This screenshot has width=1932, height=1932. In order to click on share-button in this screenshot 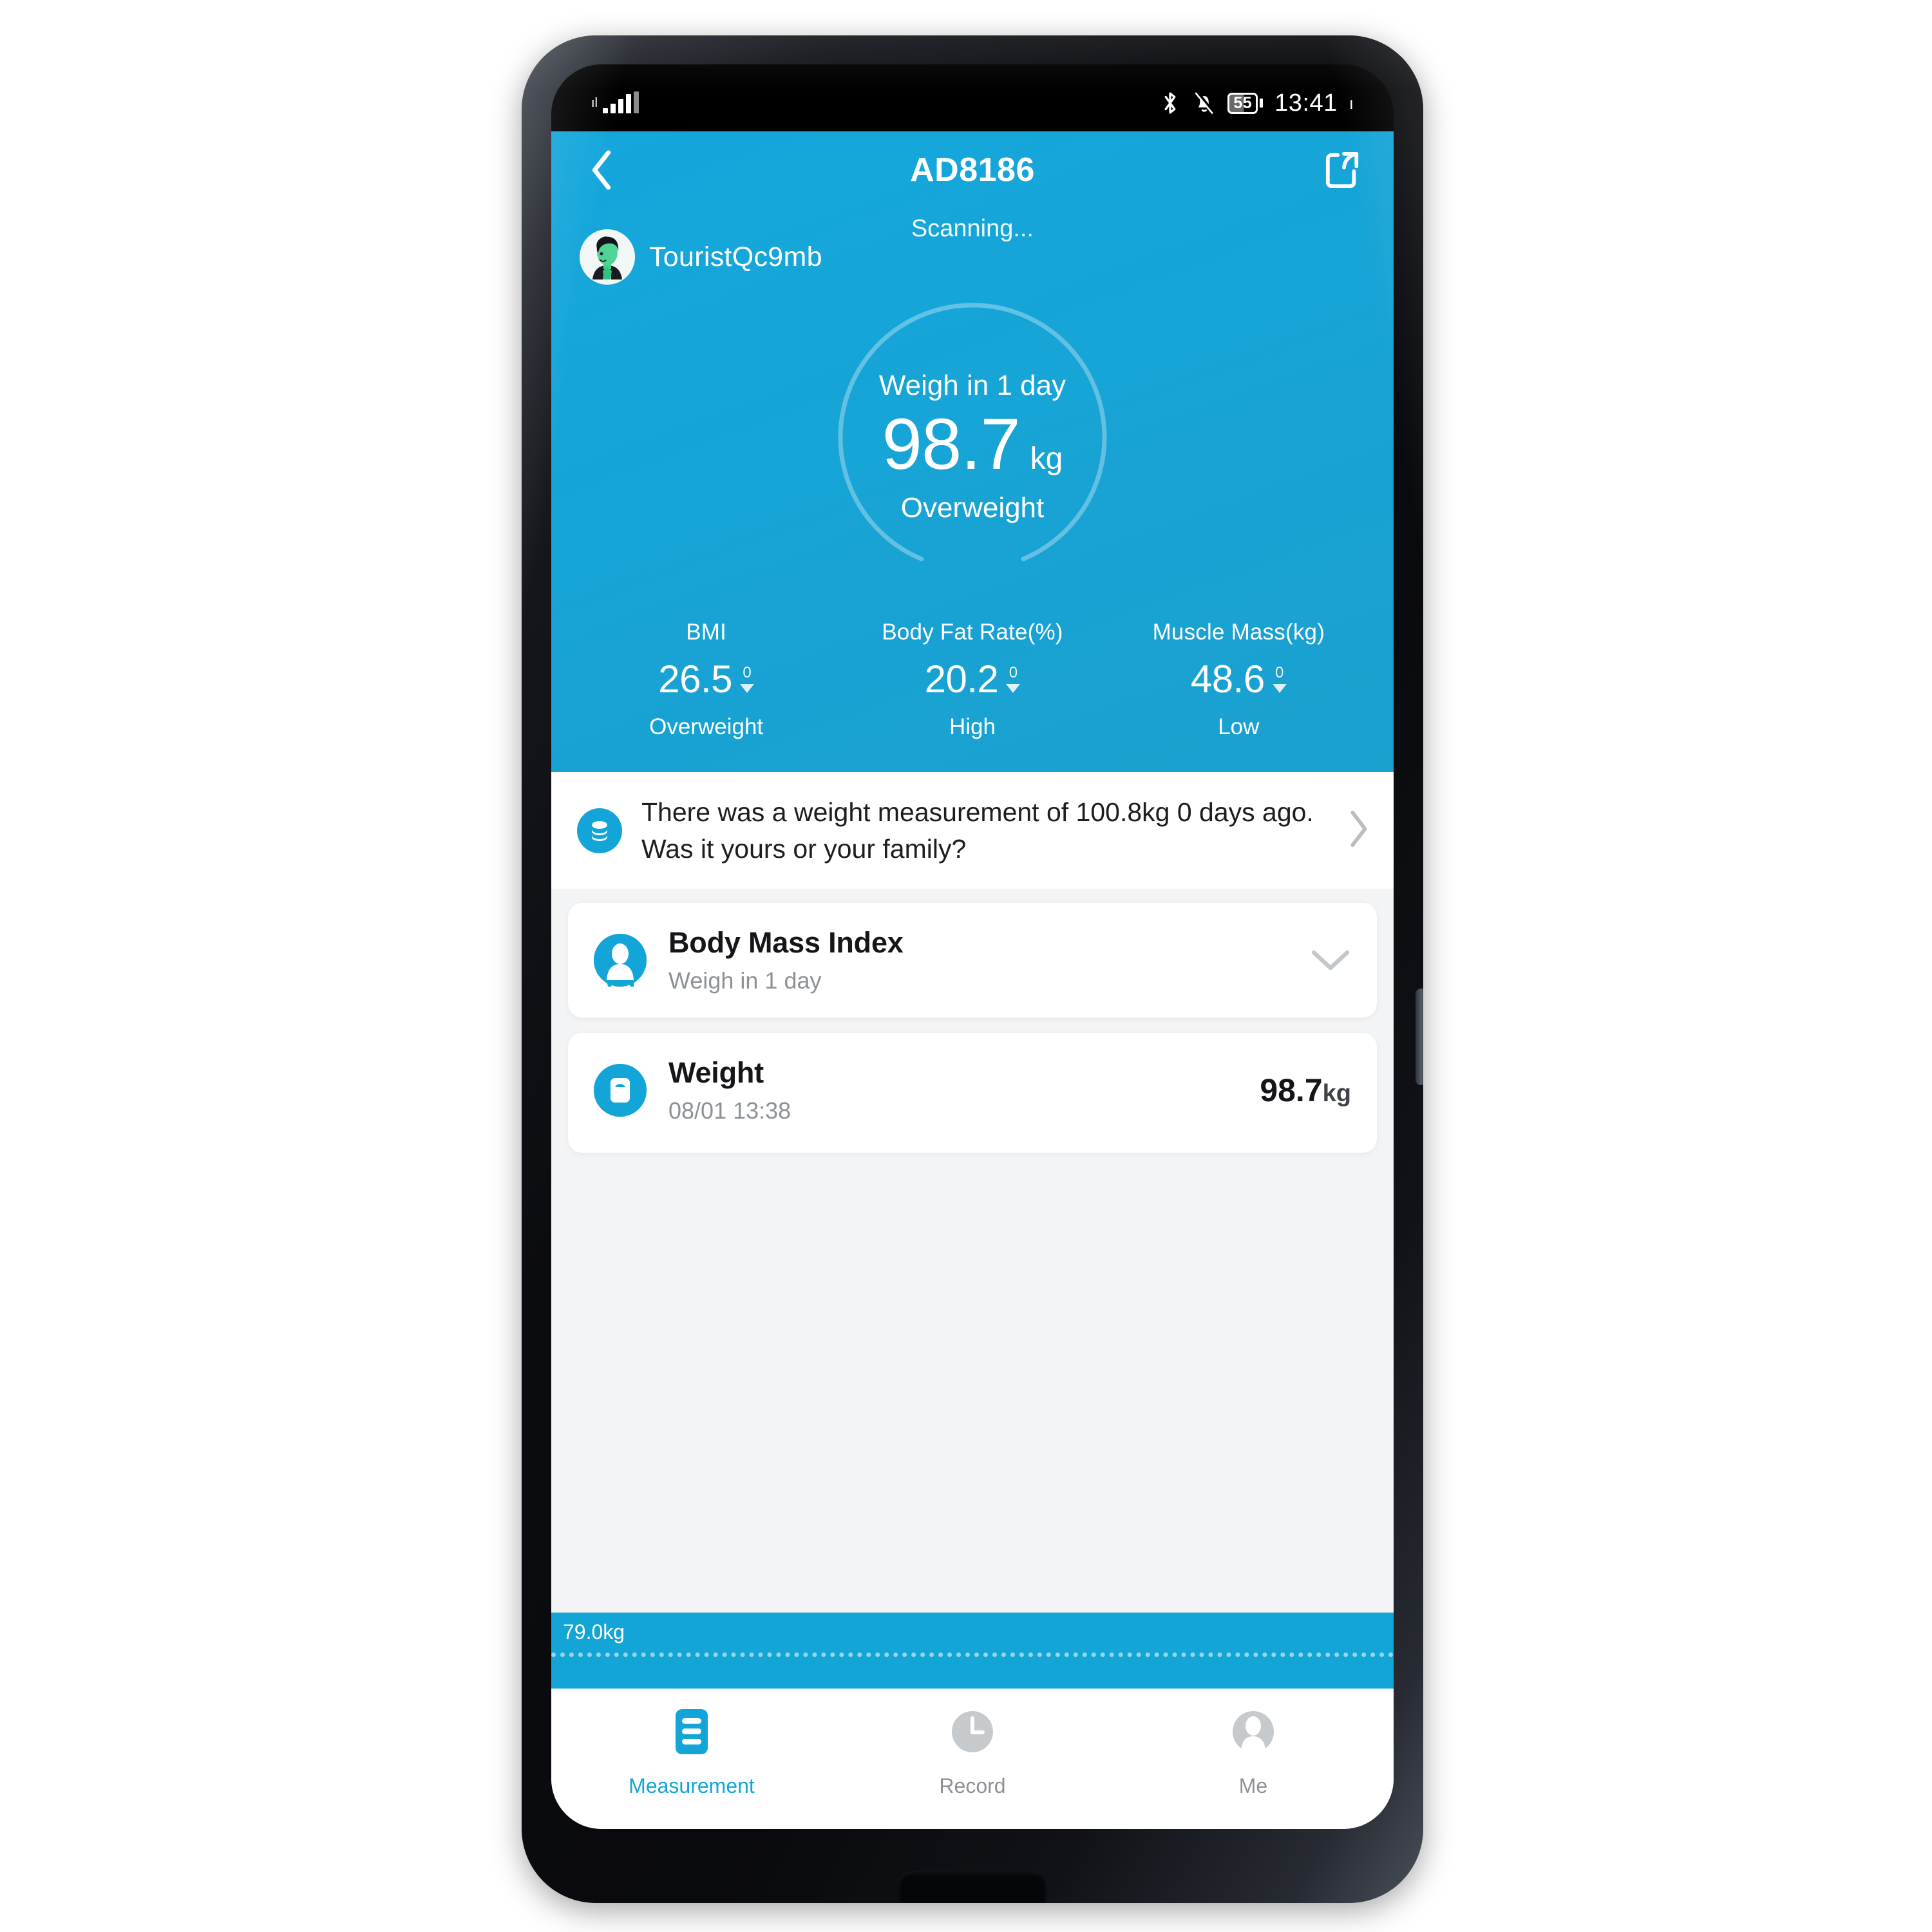, I will do `click(1343, 170)`.